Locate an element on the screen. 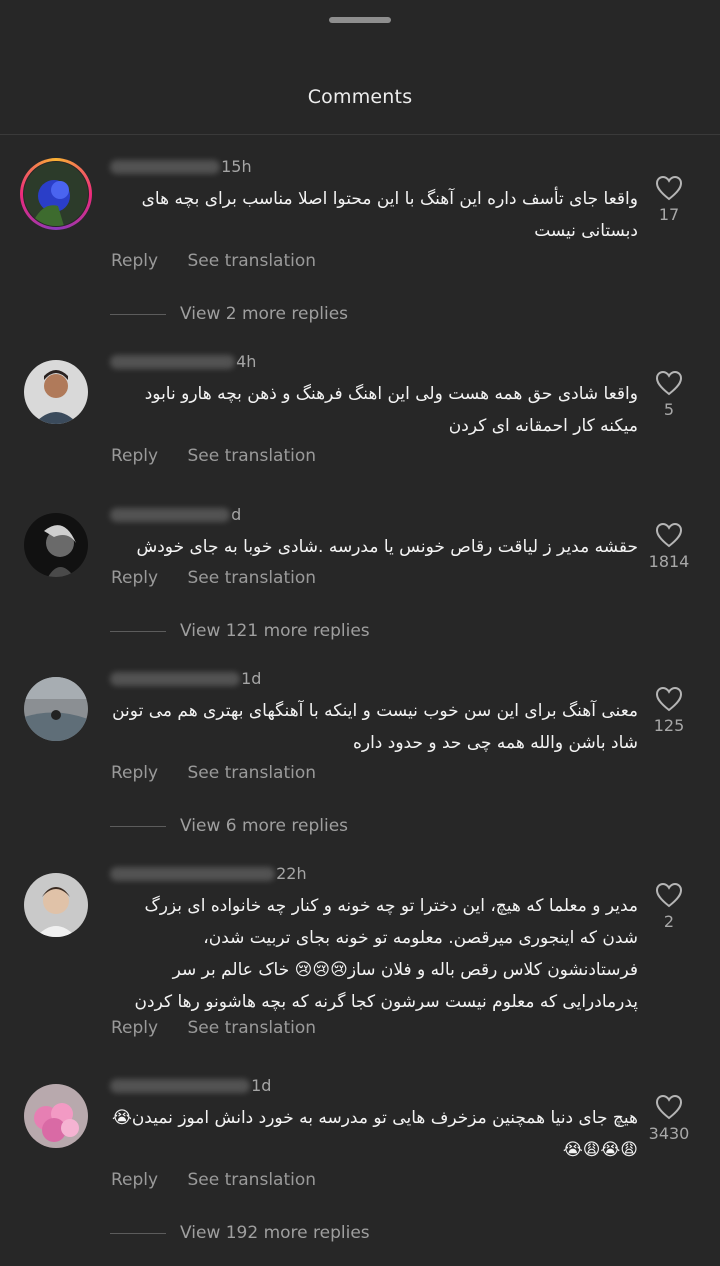 This screenshot has width=720, height=1266. comment-time: d is located at coordinates (236, 514).